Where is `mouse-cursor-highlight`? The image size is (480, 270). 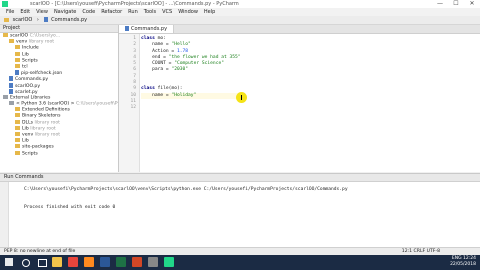 mouse-cursor-highlight is located at coordinates (241, 97).